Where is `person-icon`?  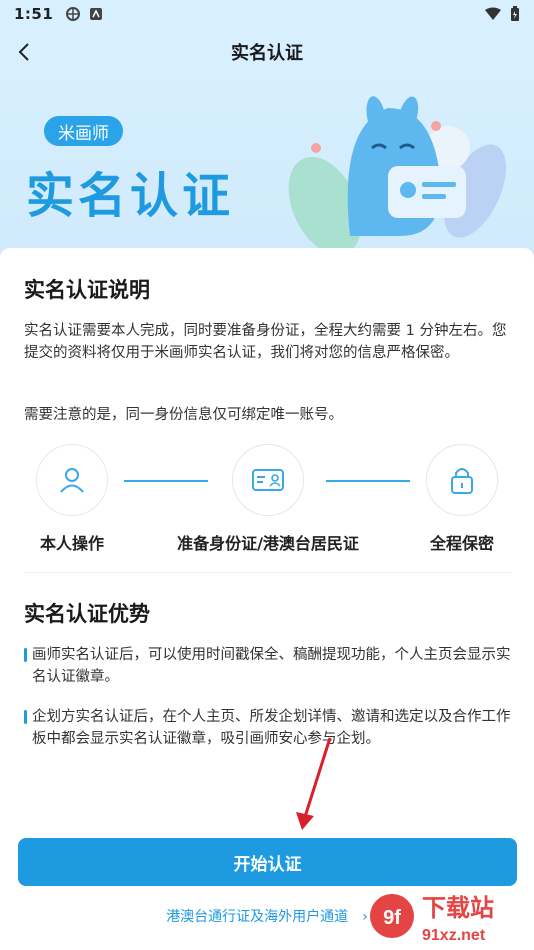
person-icon is located at coordinates (72, 480).